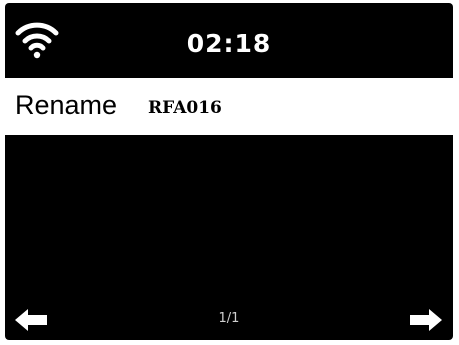 This screenshot has width=459, height=345. I want to click on clock-time: 02:18, so click(229, 43).